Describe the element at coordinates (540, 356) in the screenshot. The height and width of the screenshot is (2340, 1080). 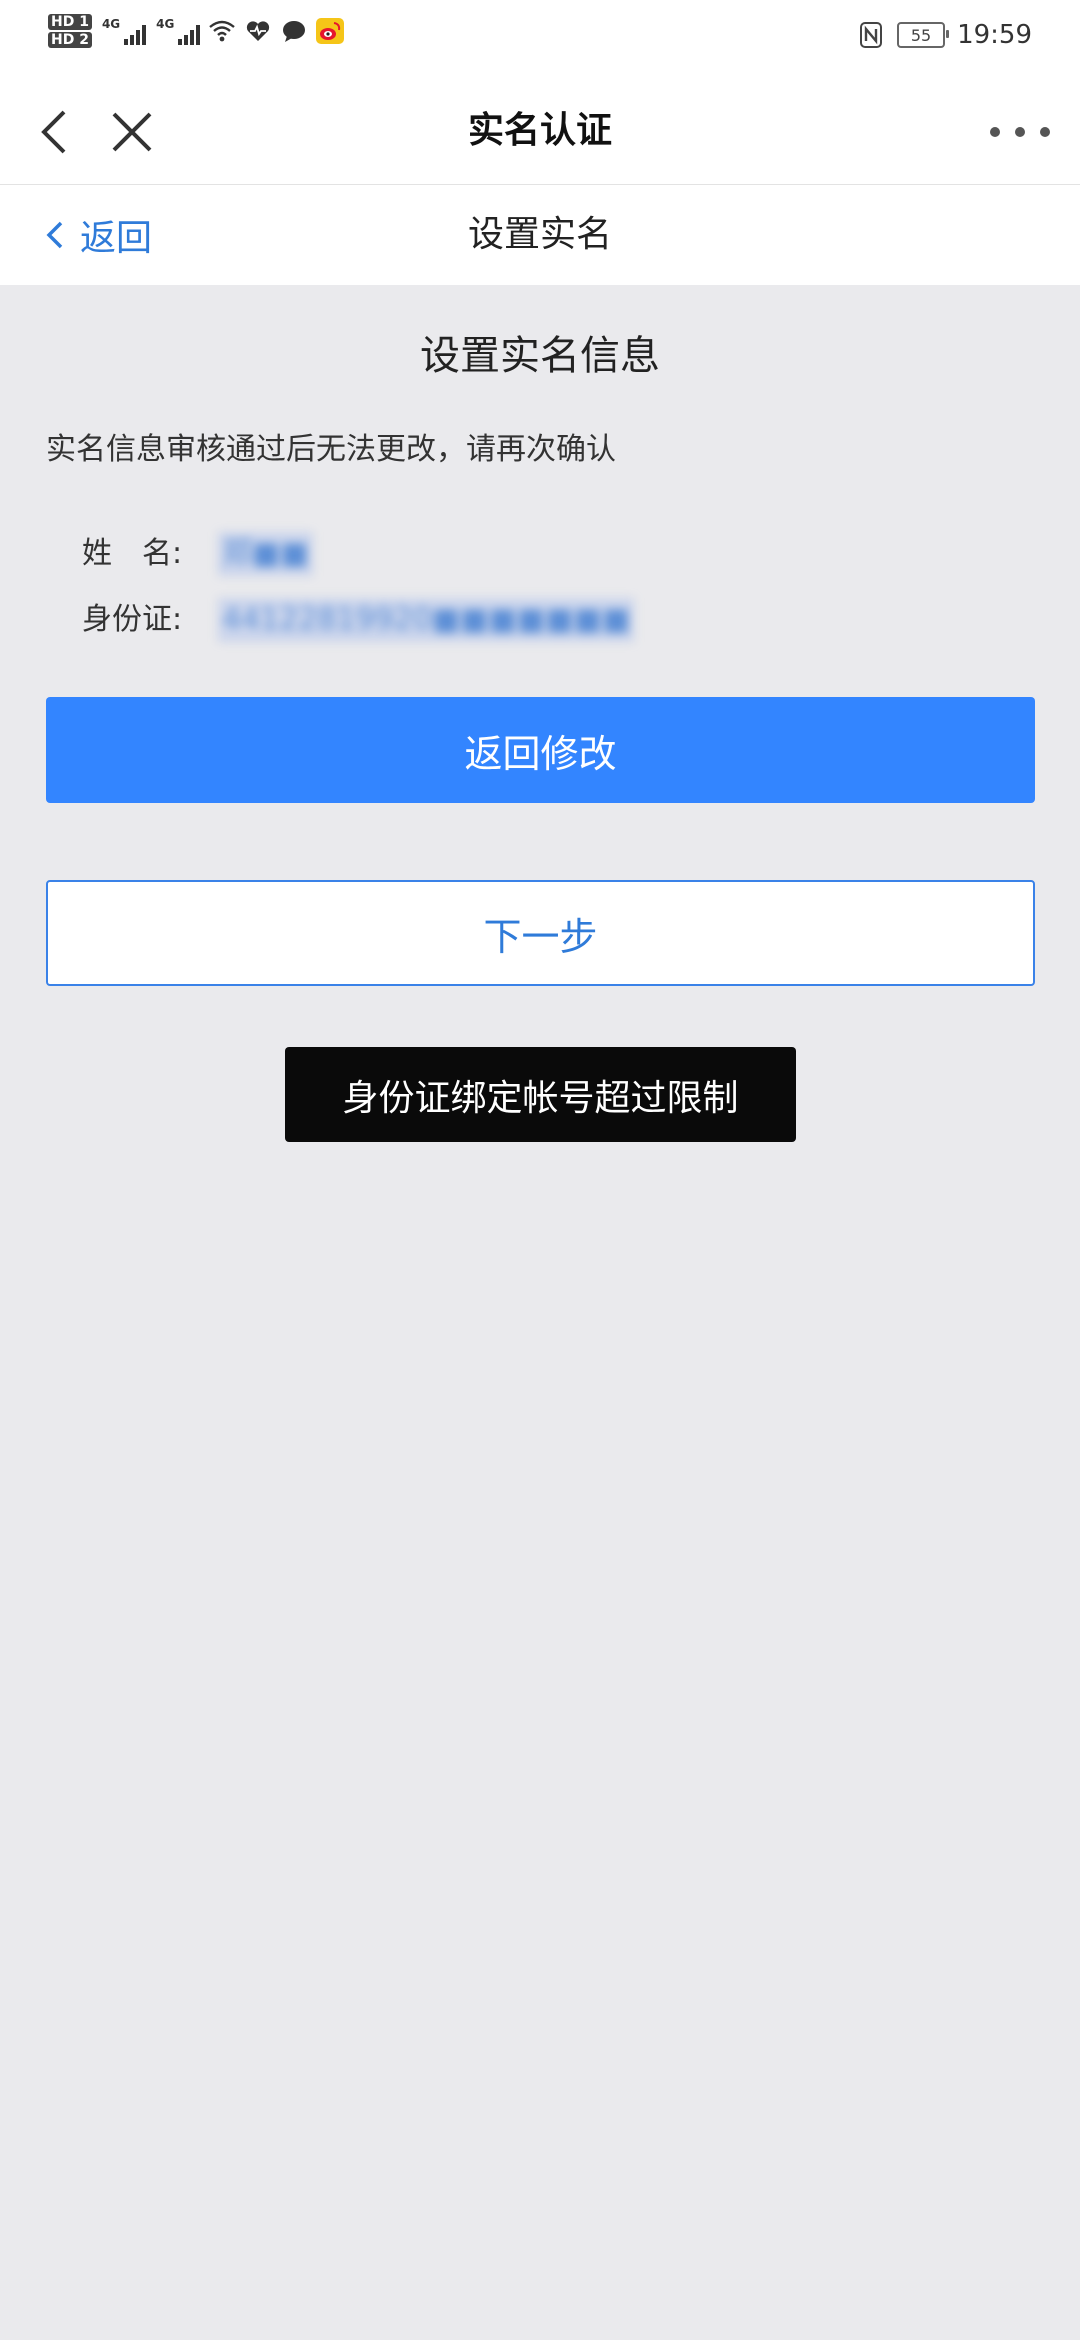
I see `section-heading: 设置实名信息` at that location.